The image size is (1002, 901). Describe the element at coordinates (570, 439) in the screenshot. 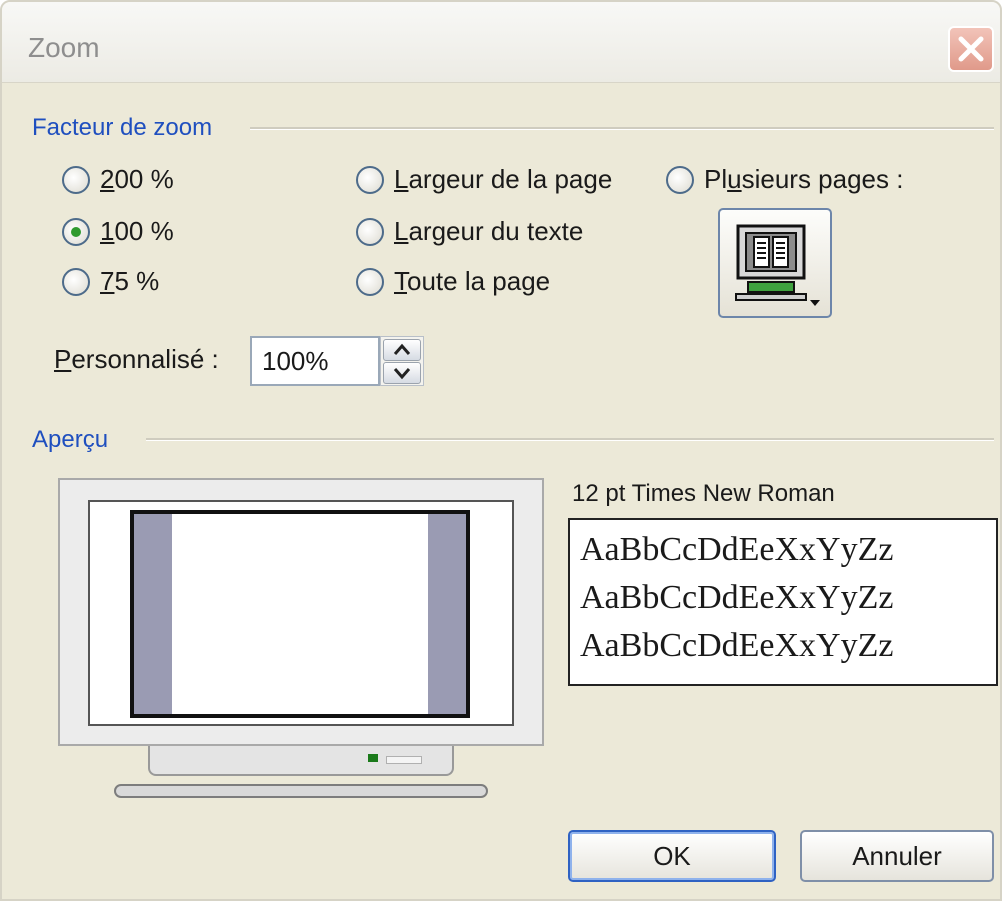

I see `preview-divider` at that location.